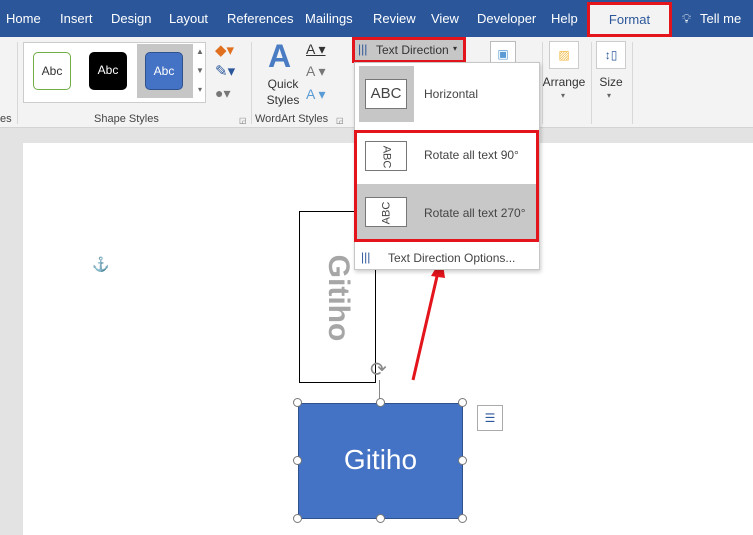  Describe the element at coordinates (445, 18) in the screenshot. I see `tab-view: View` at that location.